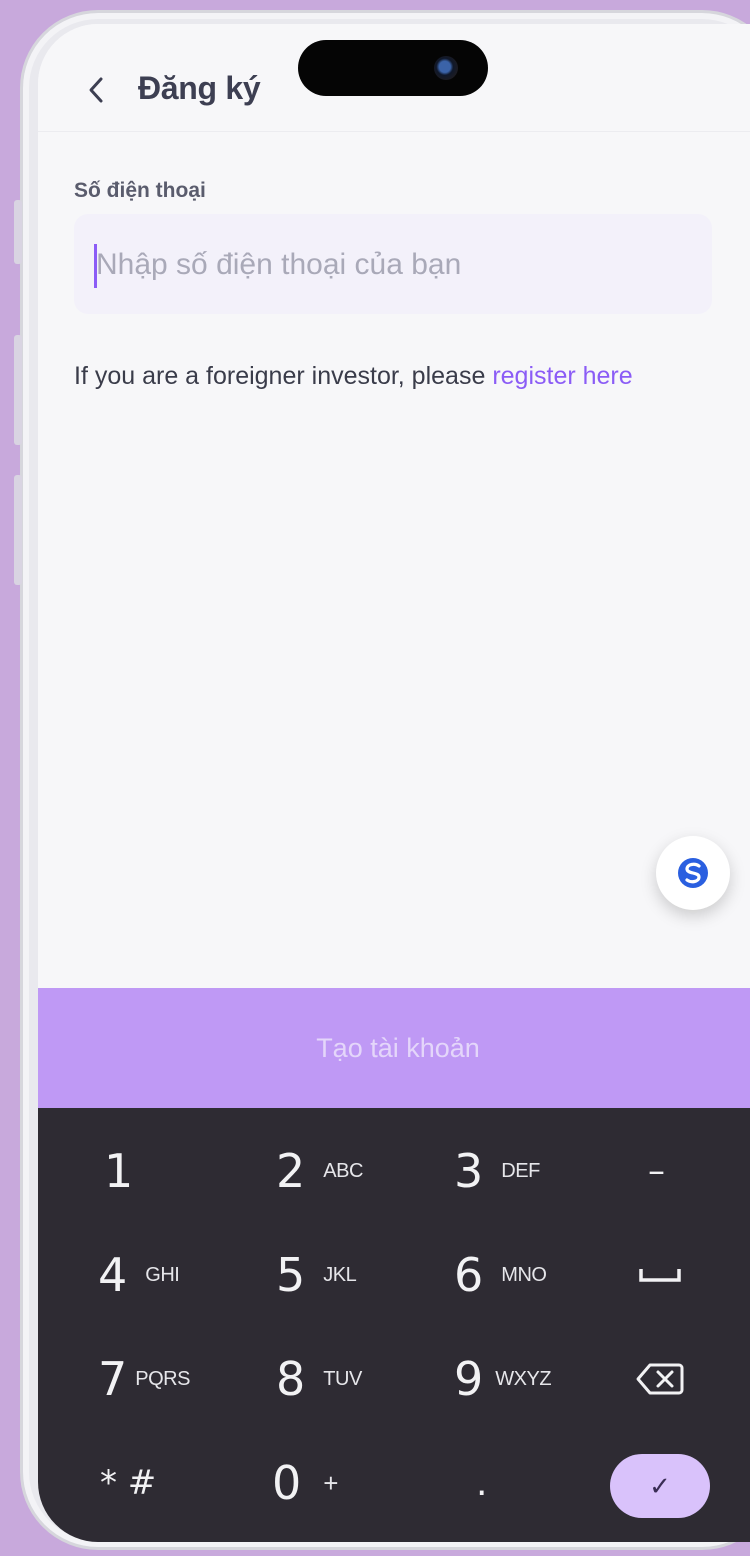 Image resolution: width=750 pixels, height=1556 pixels. I want to click on key-letters: +, so click(330, 1482).